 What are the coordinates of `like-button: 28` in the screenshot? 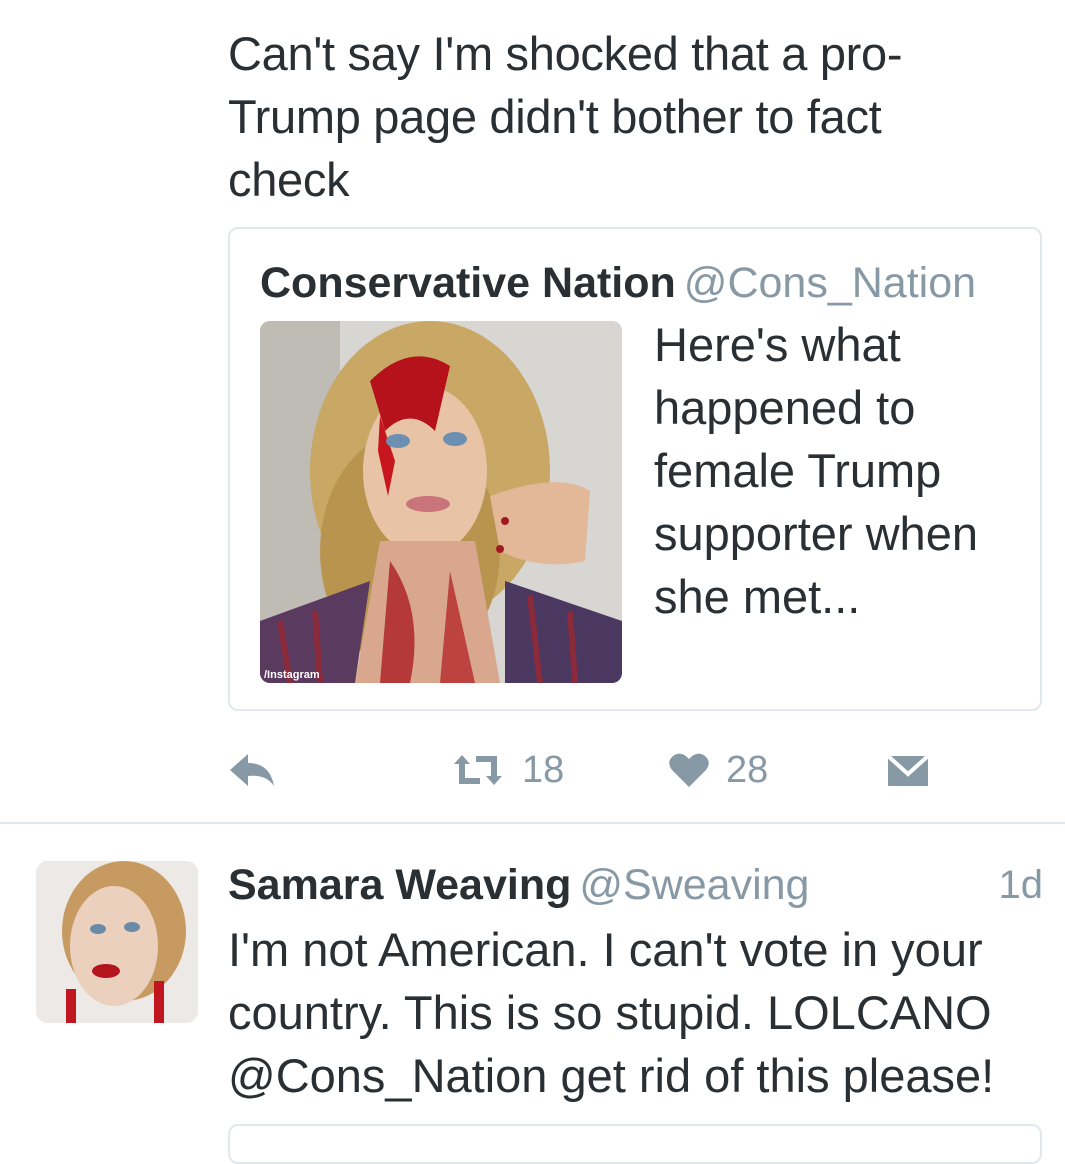 It's located at (718, 770).